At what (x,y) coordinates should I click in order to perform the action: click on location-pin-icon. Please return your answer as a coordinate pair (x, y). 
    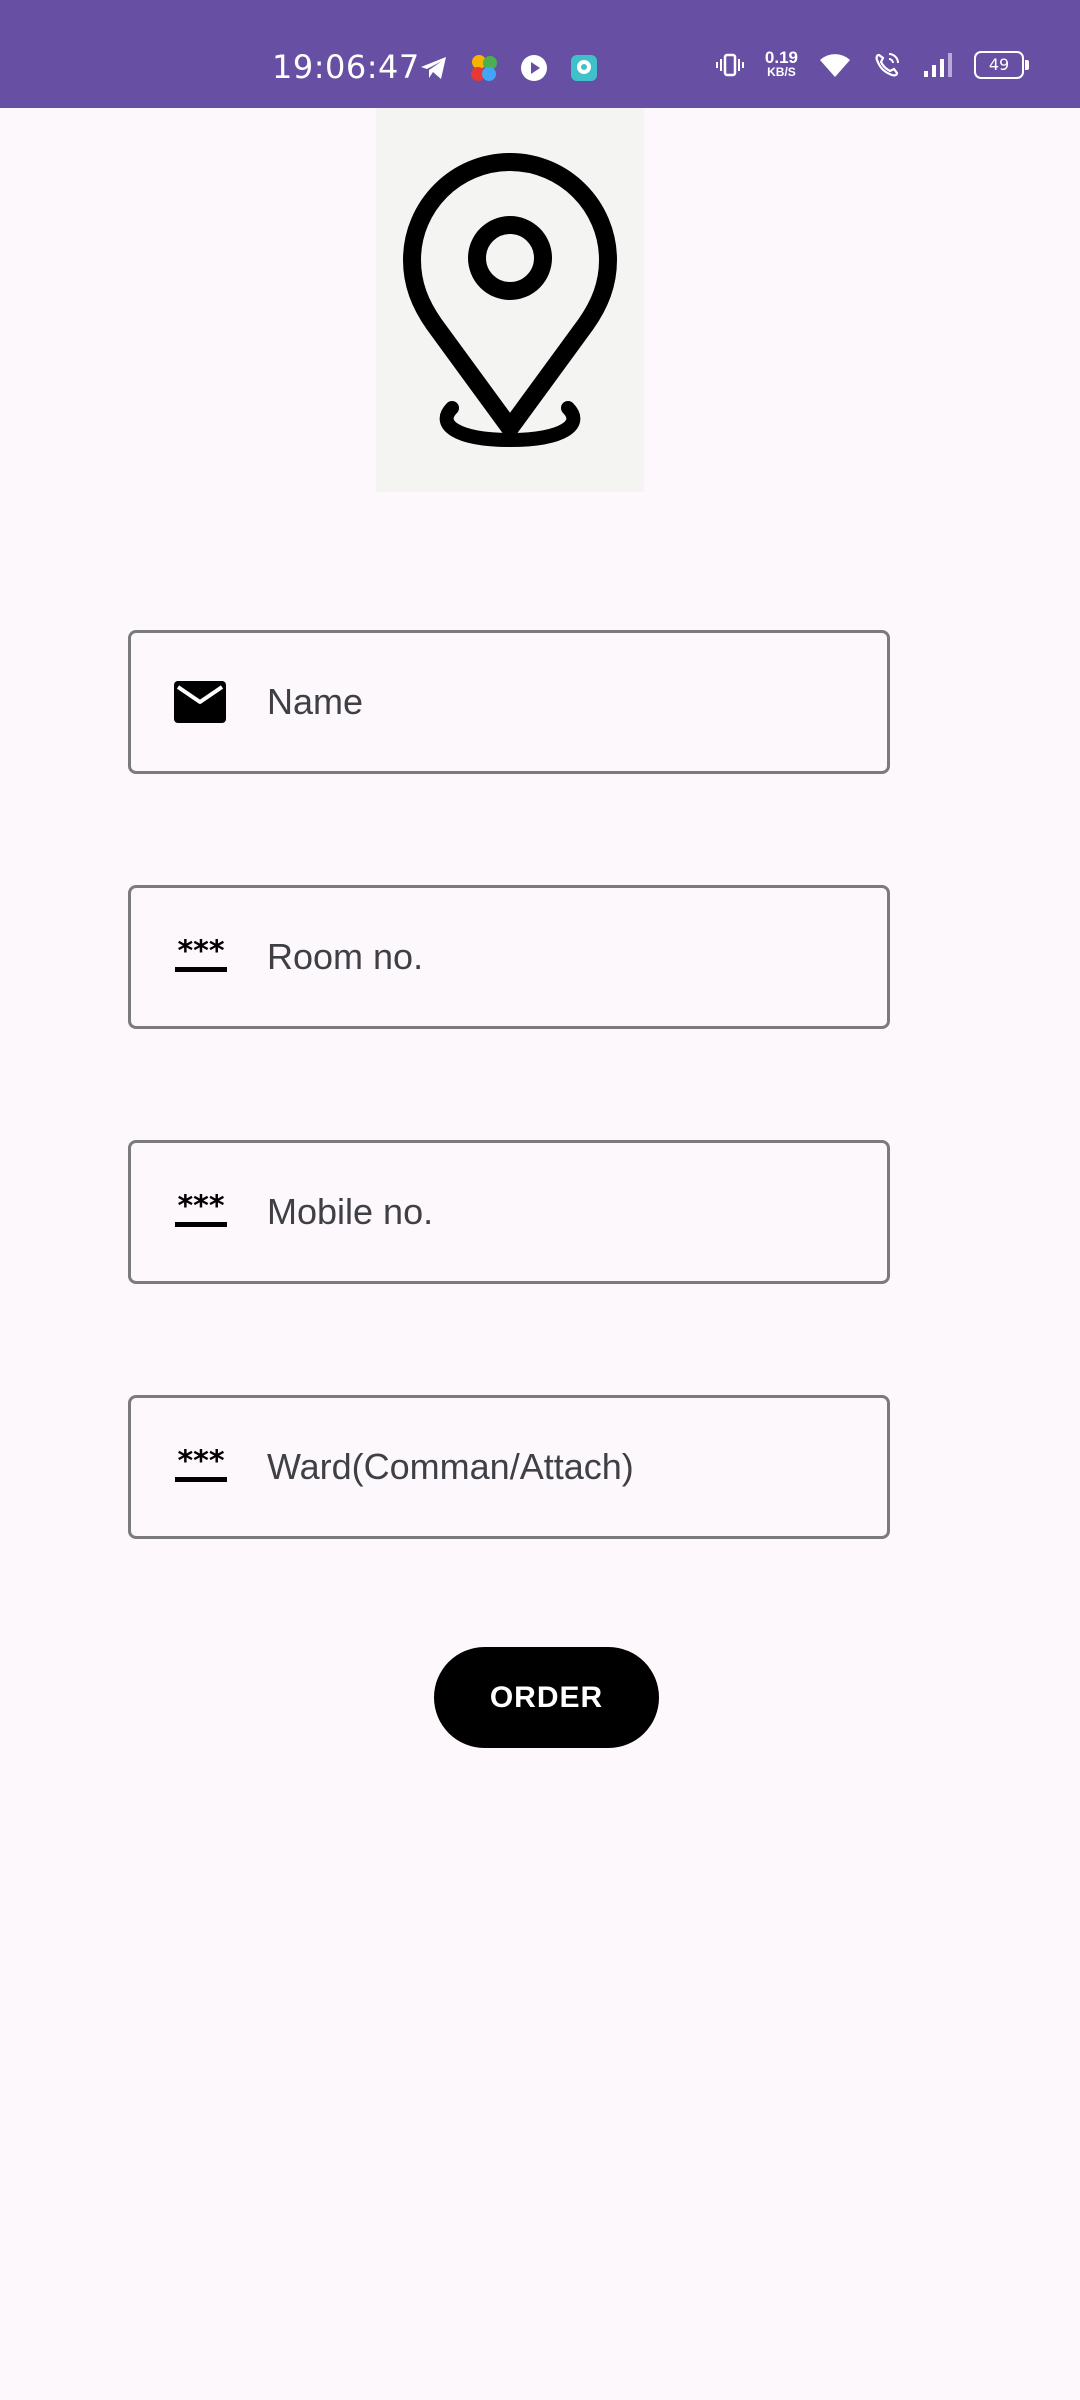
    Looking at the image, I should click on (510, 300).